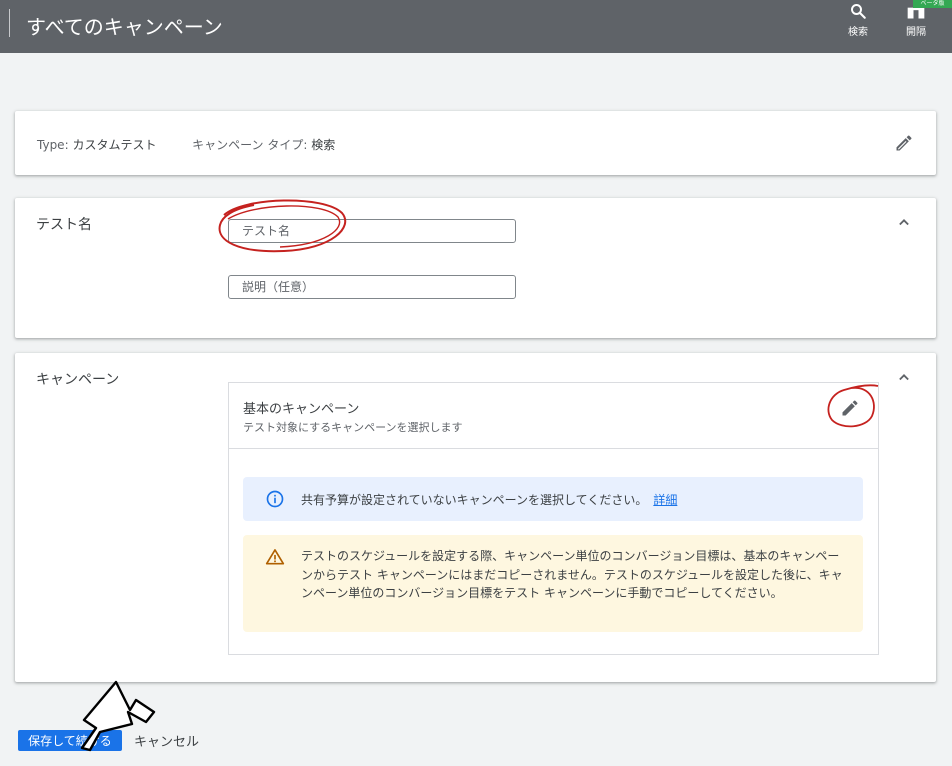 The image size is (952, 766). Describe the element at coordinates (78, 380) in the screenshot. I see `campaign-section-label: キャンペーン` at that location.